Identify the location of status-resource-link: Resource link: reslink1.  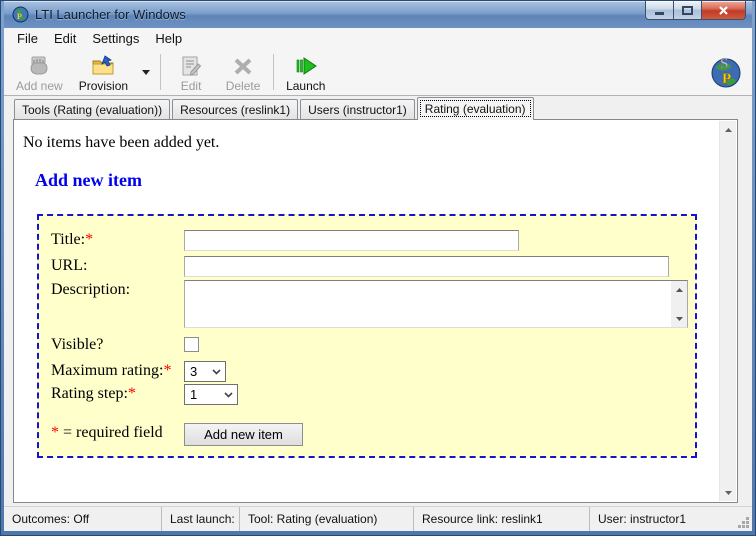
(502, 519).